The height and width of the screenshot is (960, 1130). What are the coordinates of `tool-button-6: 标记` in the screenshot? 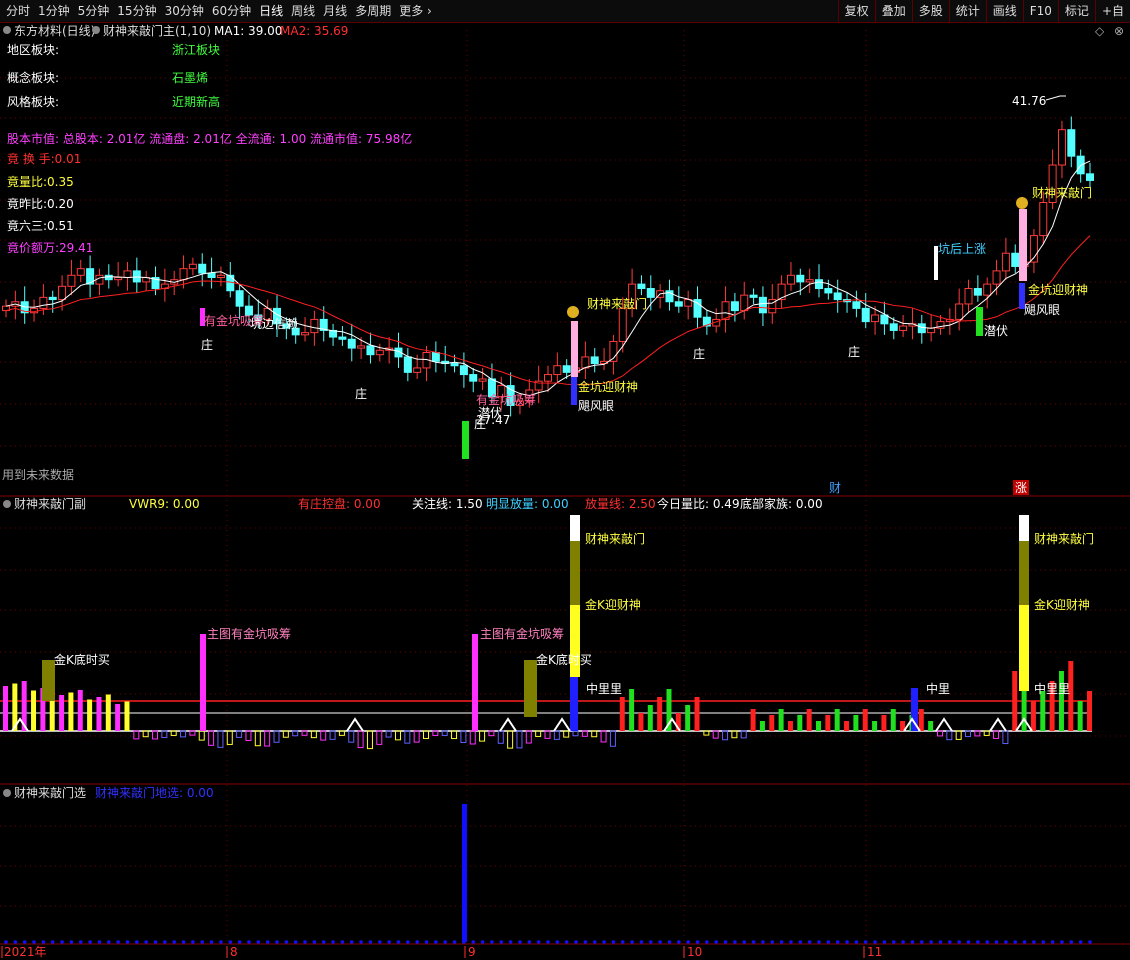 It's located at (1076, 11).